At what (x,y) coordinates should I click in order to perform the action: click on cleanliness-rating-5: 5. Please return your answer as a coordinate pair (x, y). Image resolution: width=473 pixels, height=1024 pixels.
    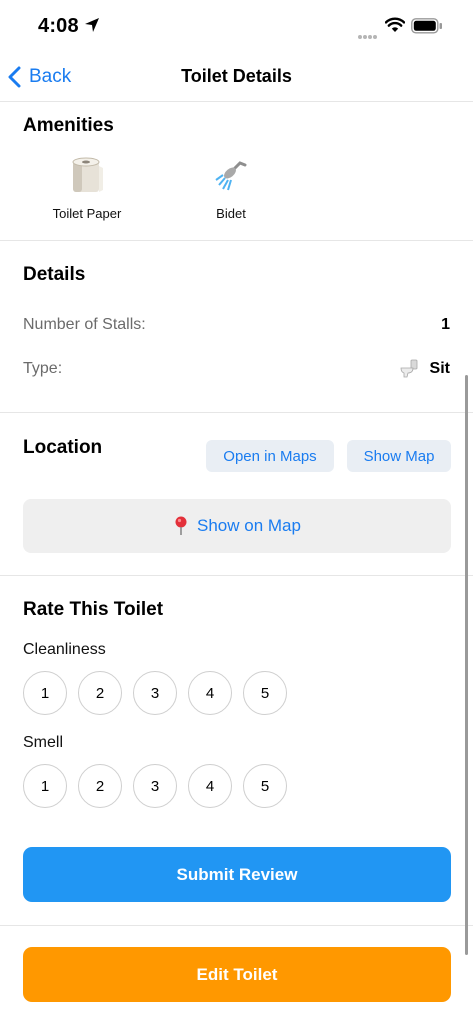
    Looking at the image, I should click on (265, 693).